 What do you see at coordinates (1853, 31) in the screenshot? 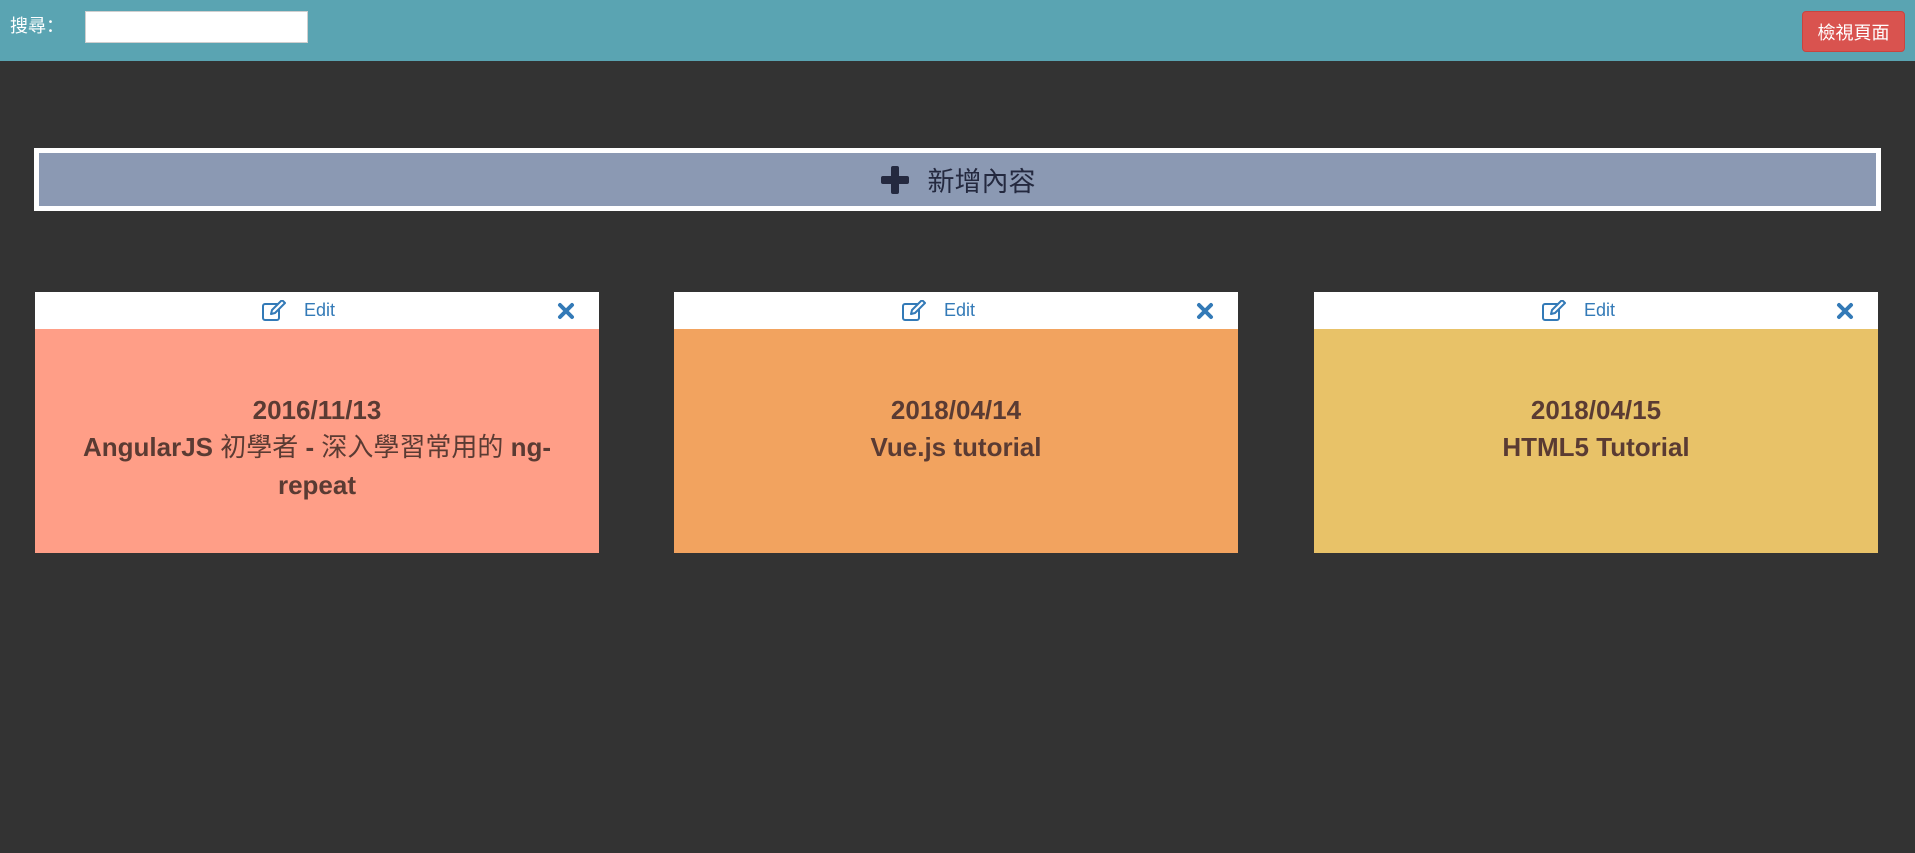
I see `view-page-button: 檢視頁面` at bounding box center [1853, 31].